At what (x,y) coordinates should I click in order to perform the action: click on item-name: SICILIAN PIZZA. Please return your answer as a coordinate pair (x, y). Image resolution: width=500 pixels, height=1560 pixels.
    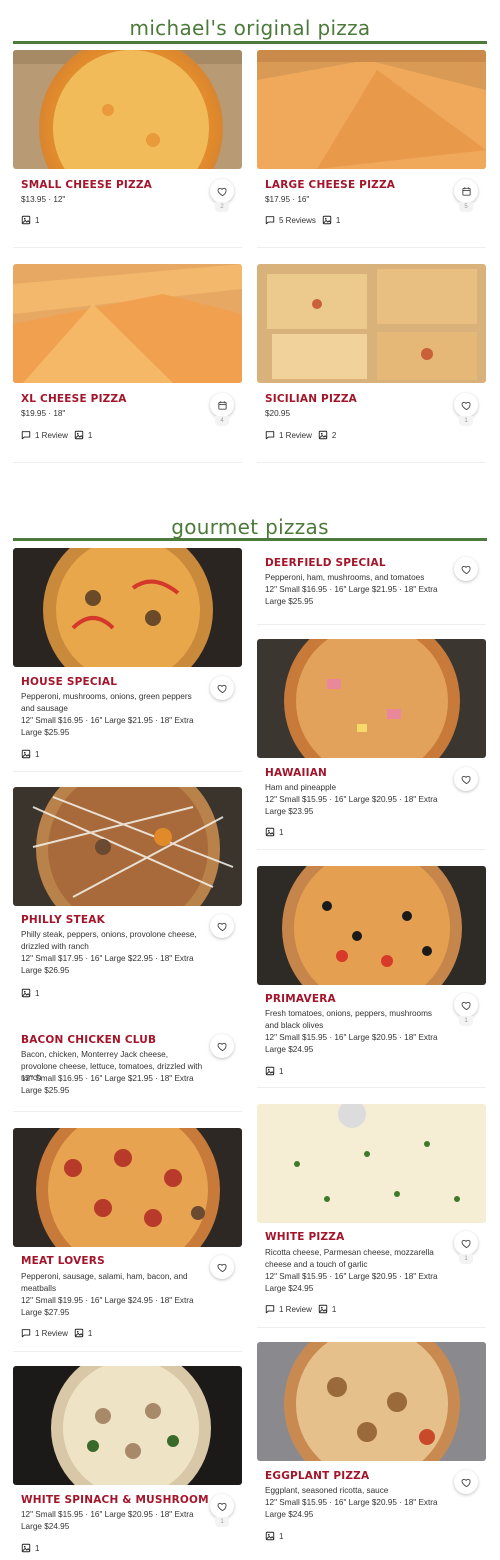
    Looking at the image, I should click on (311, 399).